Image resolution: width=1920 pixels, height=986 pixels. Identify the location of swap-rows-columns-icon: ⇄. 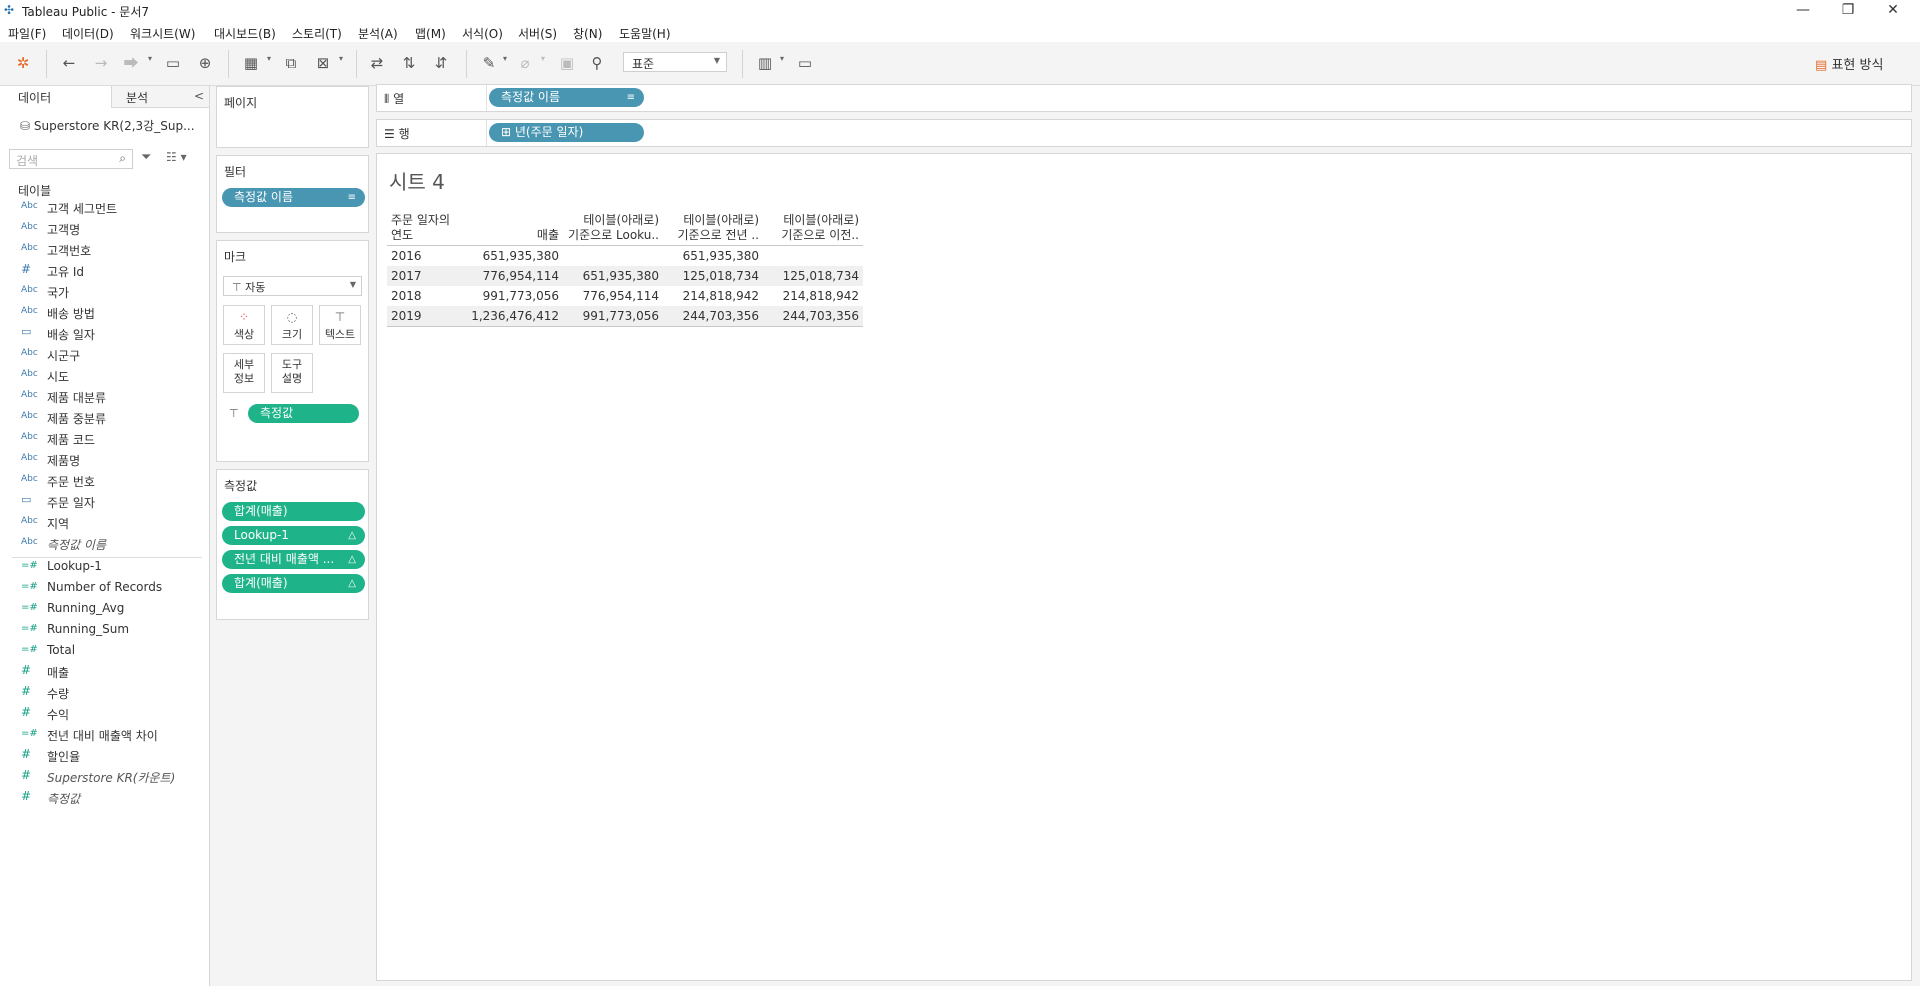
(377, 63).